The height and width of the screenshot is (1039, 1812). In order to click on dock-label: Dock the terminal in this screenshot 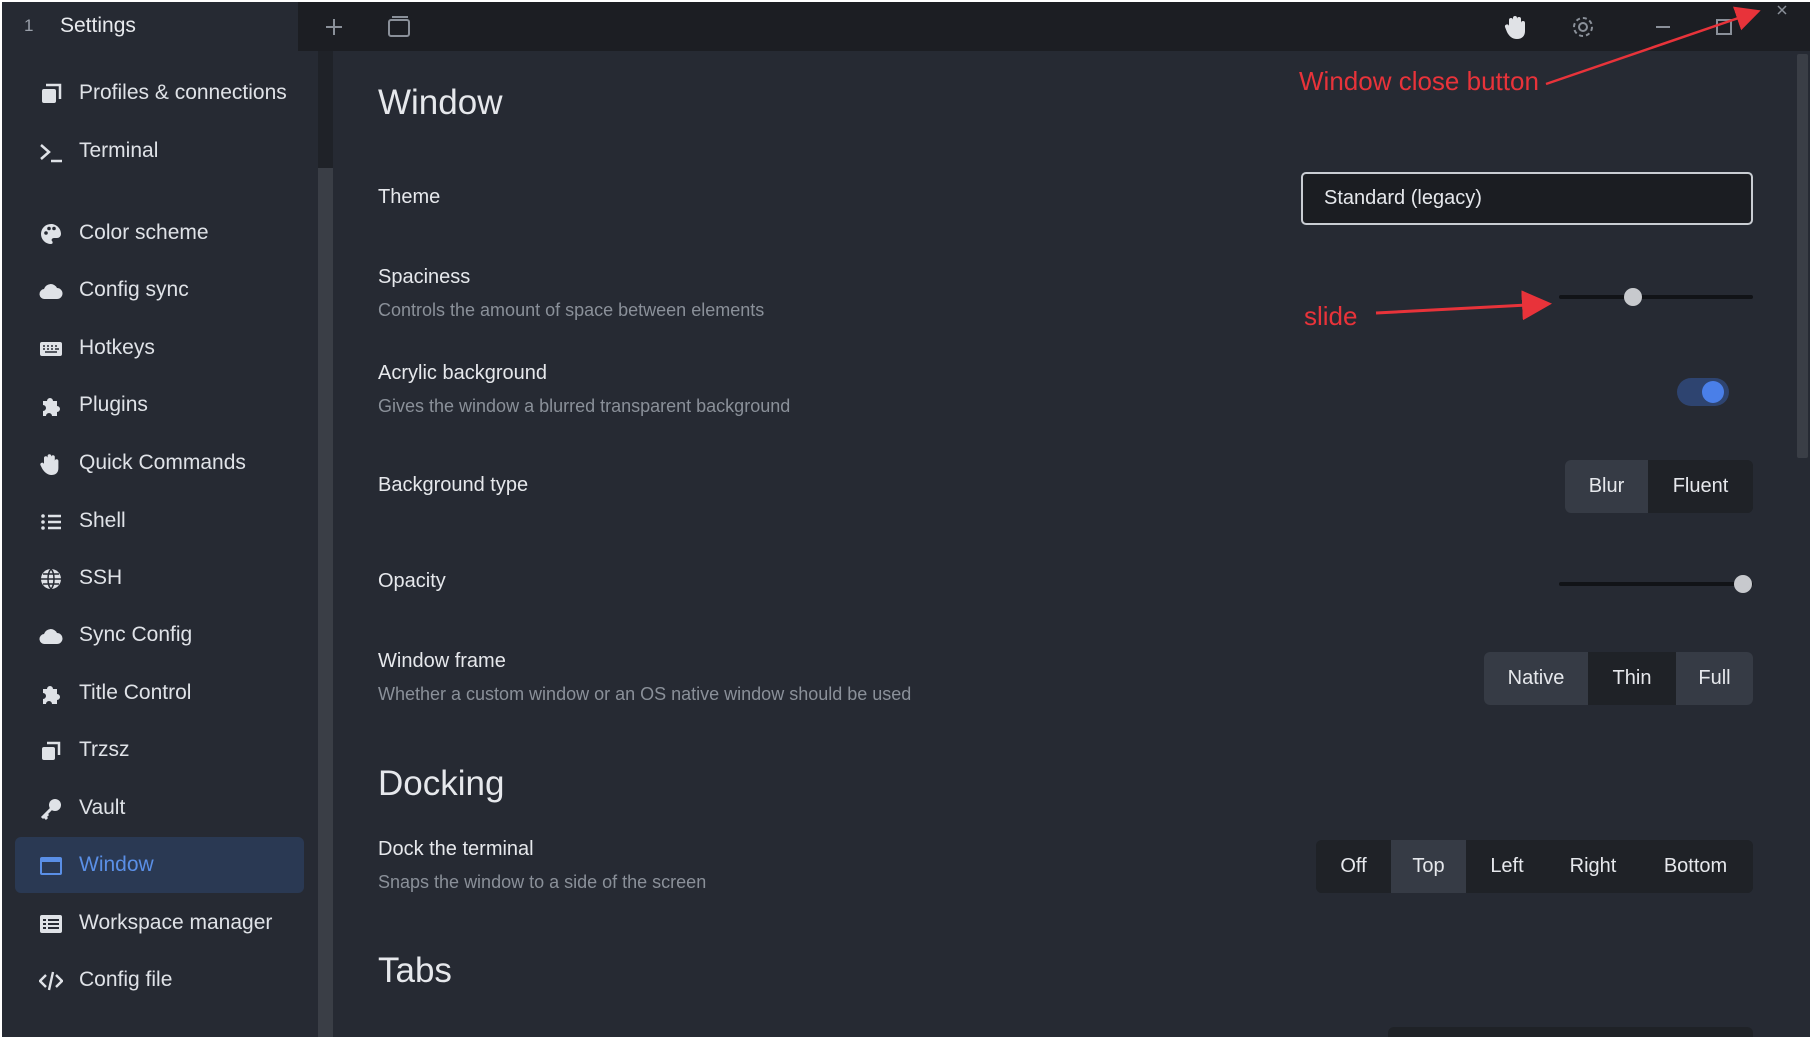, I will do `click(456, 849)`.